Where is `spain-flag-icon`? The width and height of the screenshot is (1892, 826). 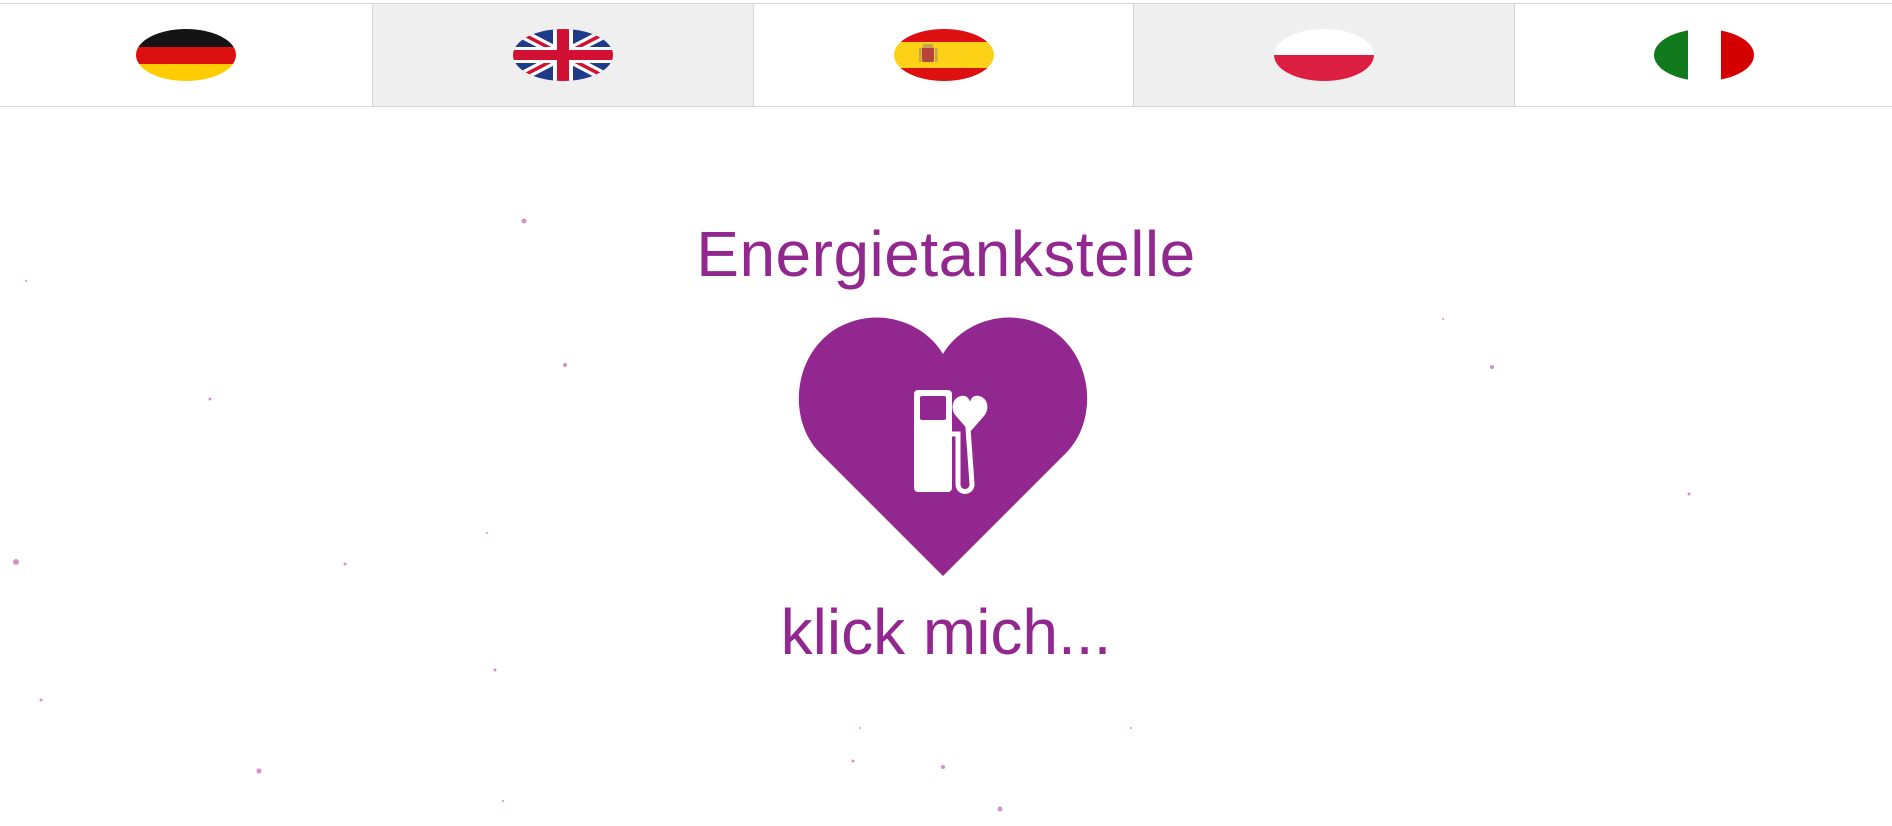
spain-flag-icon is located at coordinates (943, 55).